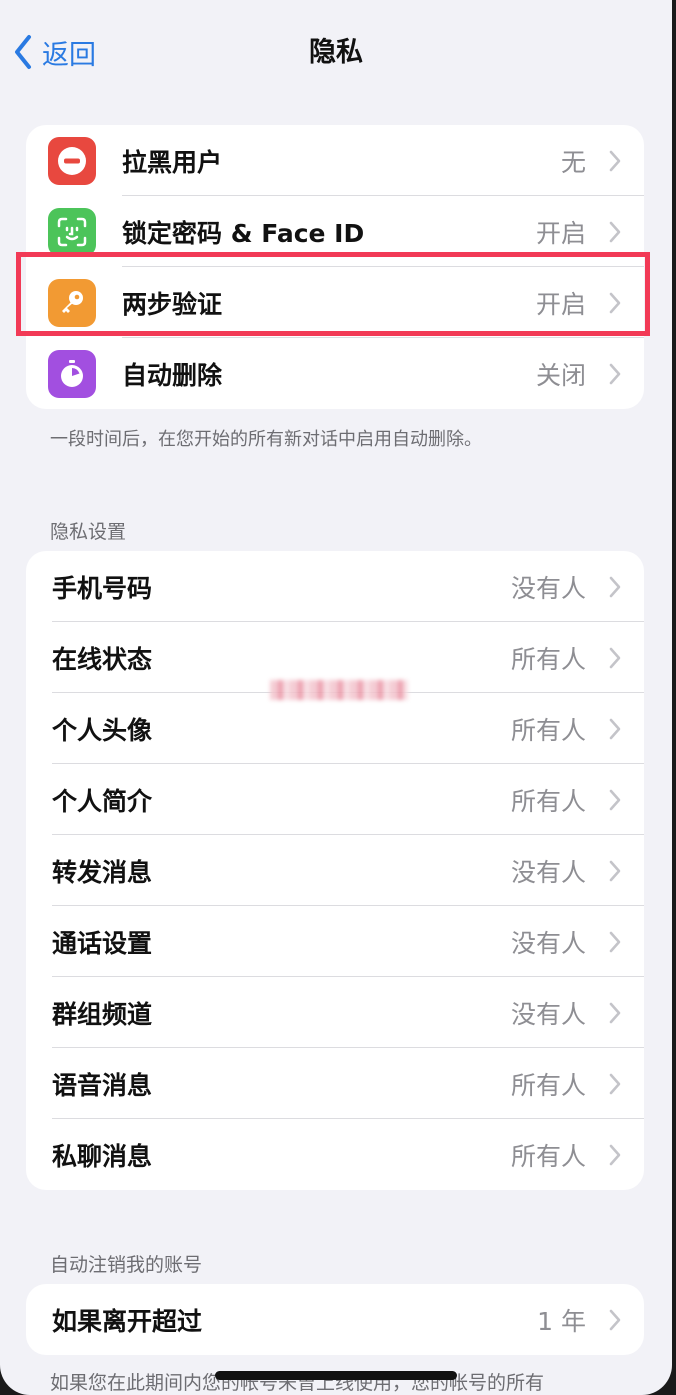 This screenshot has height=1395, width=676. I want to click on row-label: 个人头像, so click(102, 730).